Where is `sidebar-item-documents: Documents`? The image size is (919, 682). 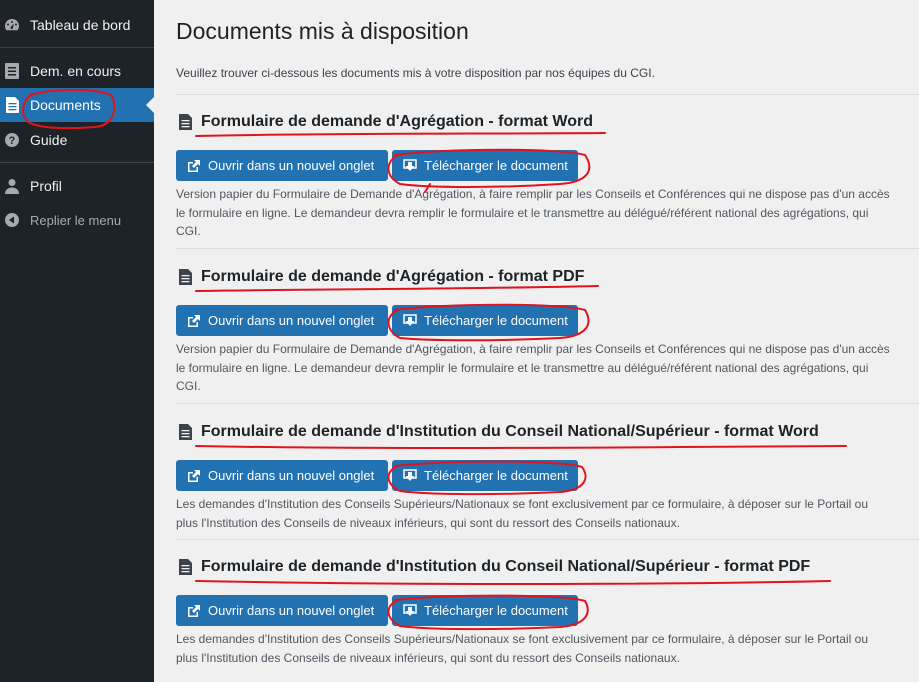 sidebar-item-documents: Documents is located at coordinates (77, 105).